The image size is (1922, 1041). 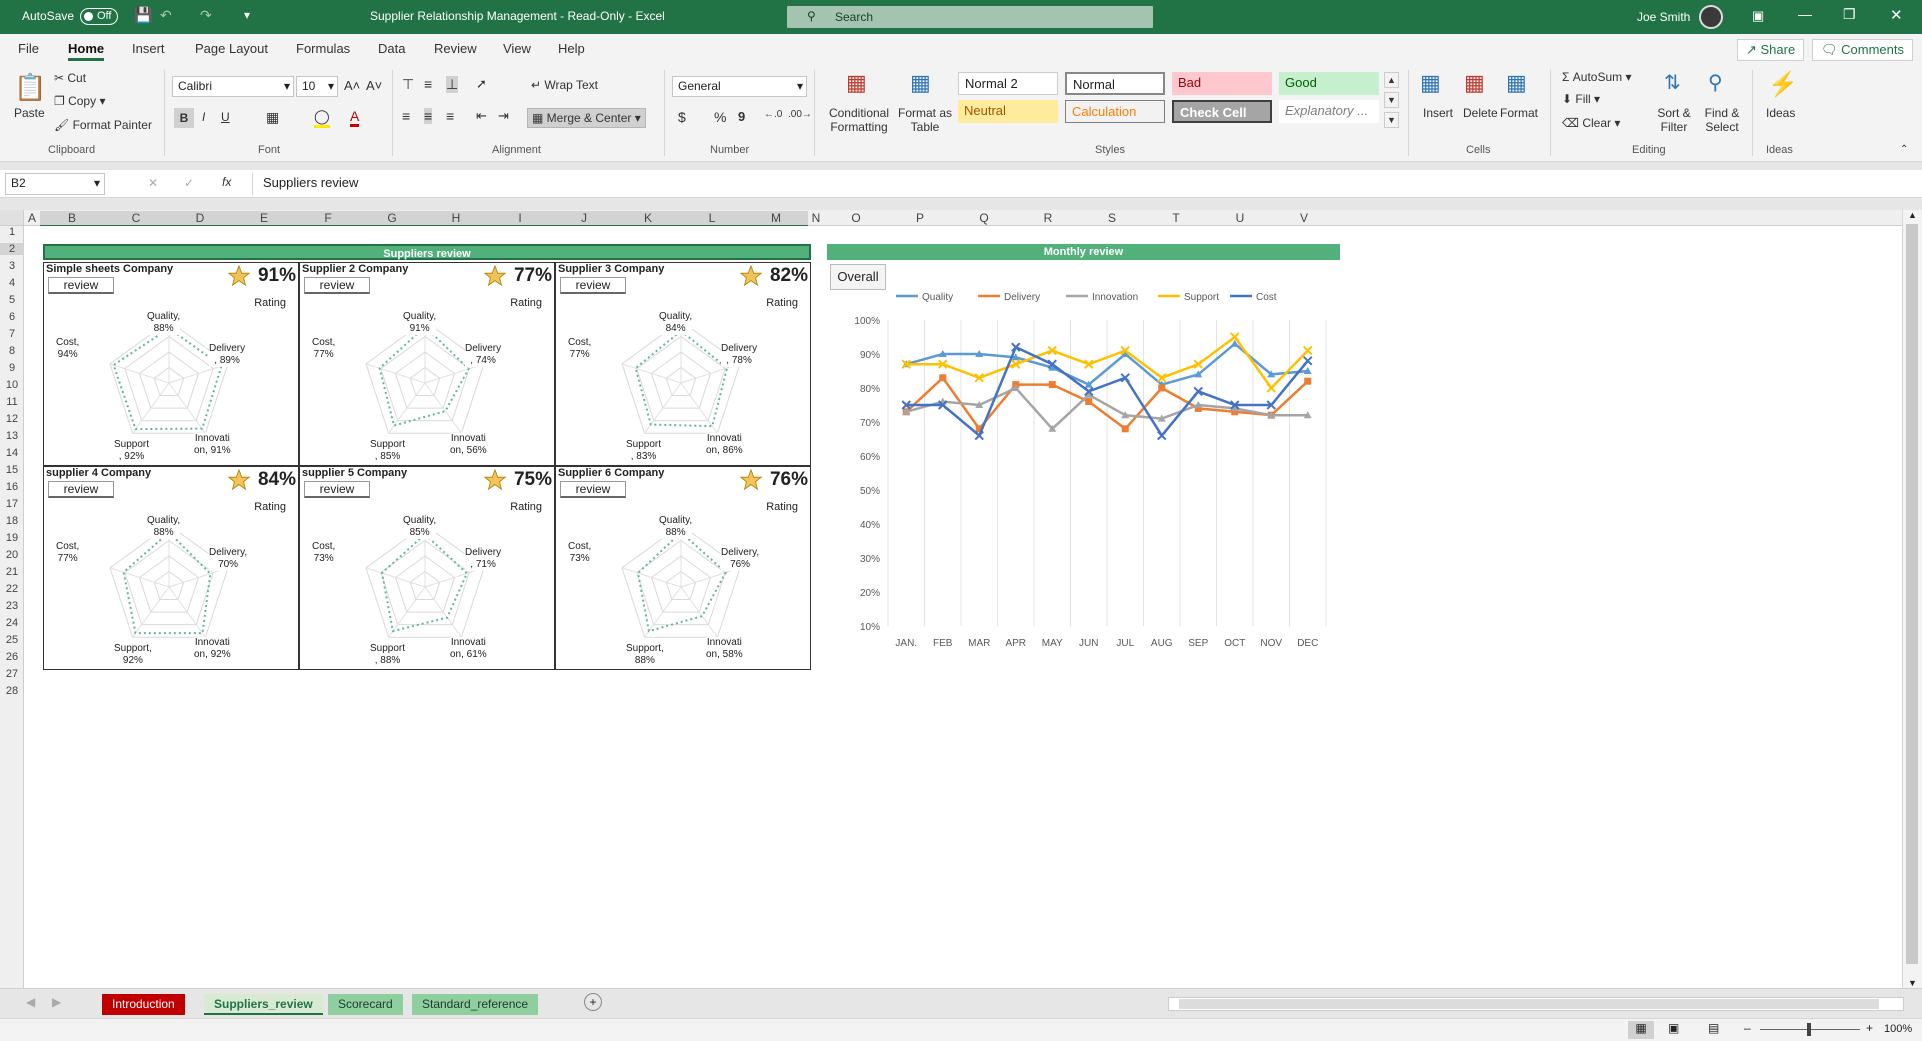 I want to click on prev-sheet-icon: ◀, so click(x=30, y=1002).